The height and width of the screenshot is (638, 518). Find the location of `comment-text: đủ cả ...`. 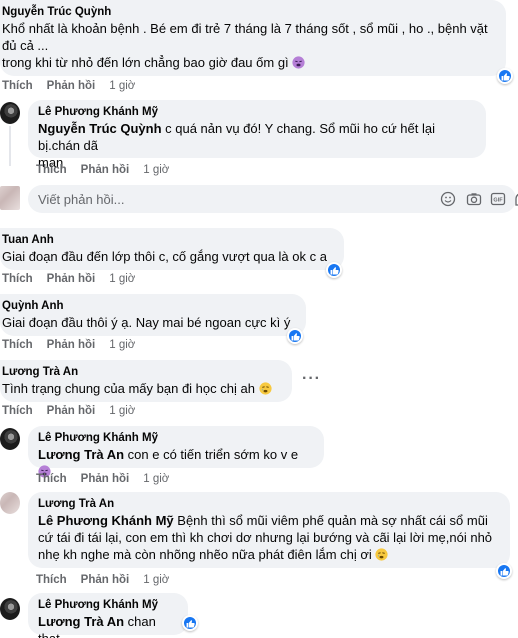

comment-text: đủ cả ... is located at coordinates (25, 45).